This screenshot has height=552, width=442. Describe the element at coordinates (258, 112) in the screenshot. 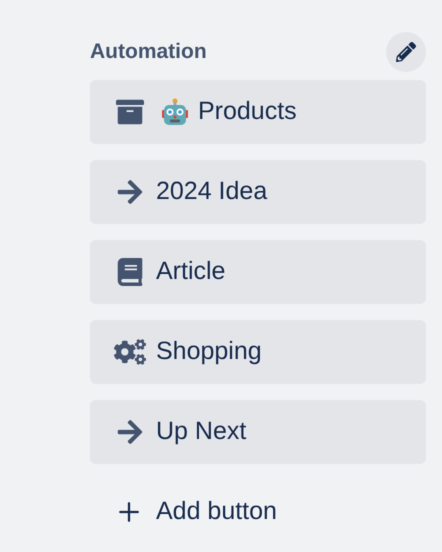

I see `automation-button: Products` at that location.